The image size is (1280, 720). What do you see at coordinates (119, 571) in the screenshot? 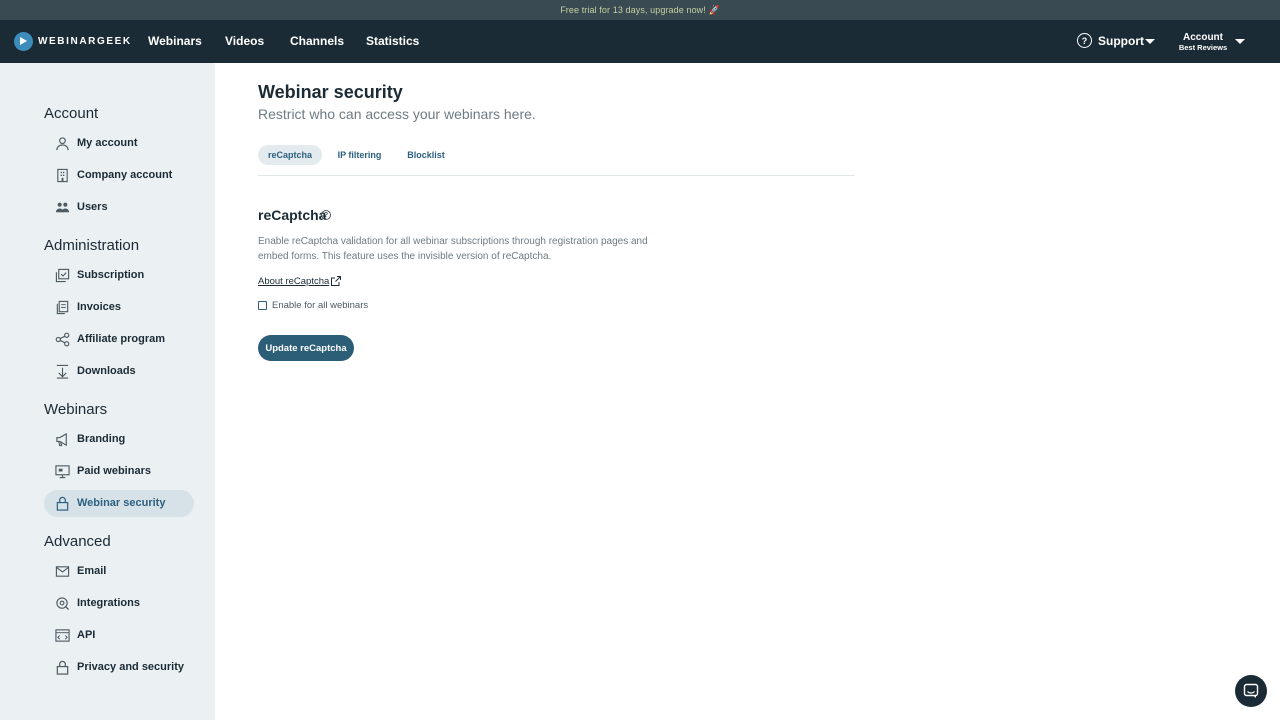
I see `sidebar-item-email: Email` at bounding box center [119, 571].